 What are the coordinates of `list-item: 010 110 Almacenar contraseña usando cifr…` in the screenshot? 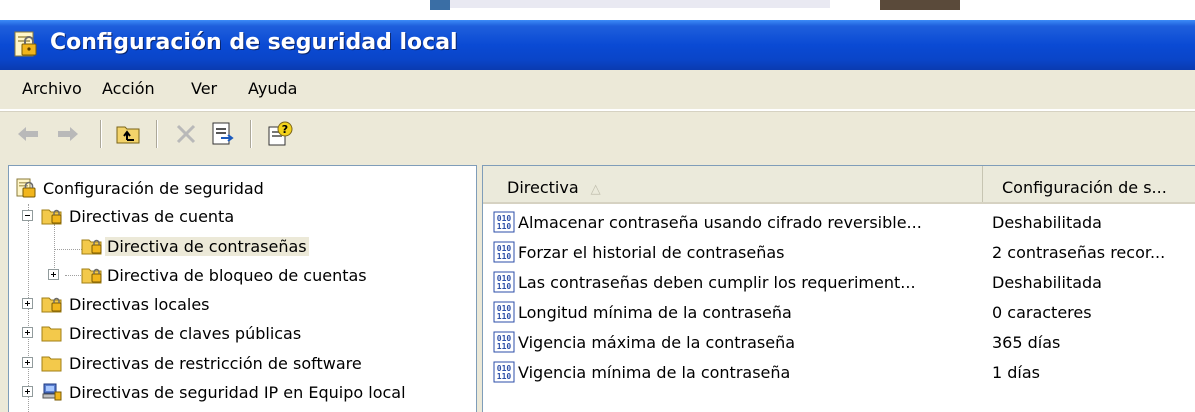 It's located at (839, 223).